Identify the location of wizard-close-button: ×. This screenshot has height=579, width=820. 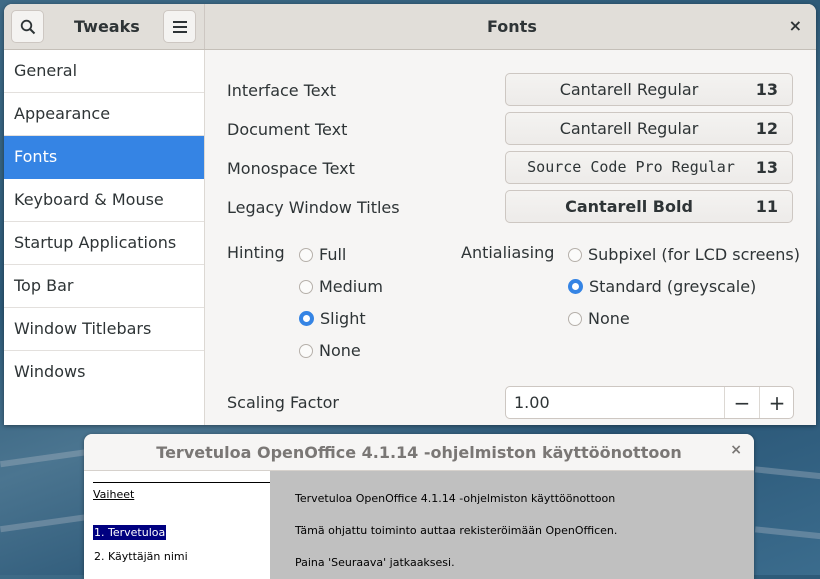
(736, 450).